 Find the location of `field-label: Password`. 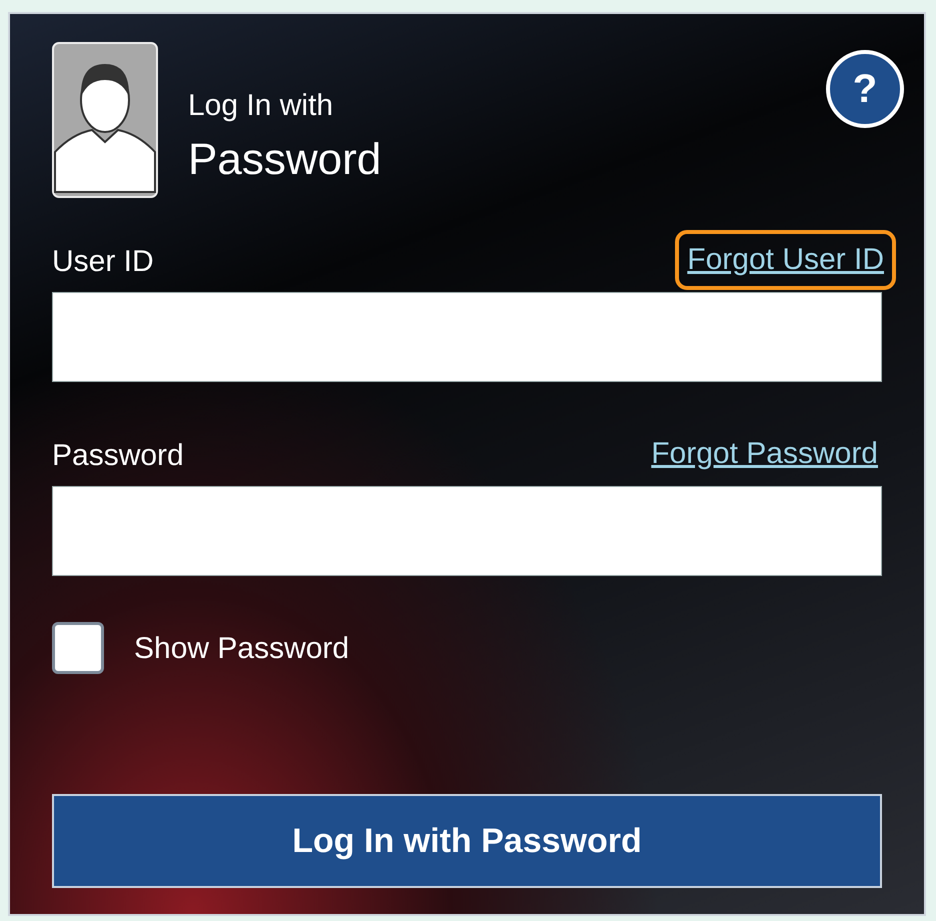

field-label: Password is located at coordinates (118, 456).